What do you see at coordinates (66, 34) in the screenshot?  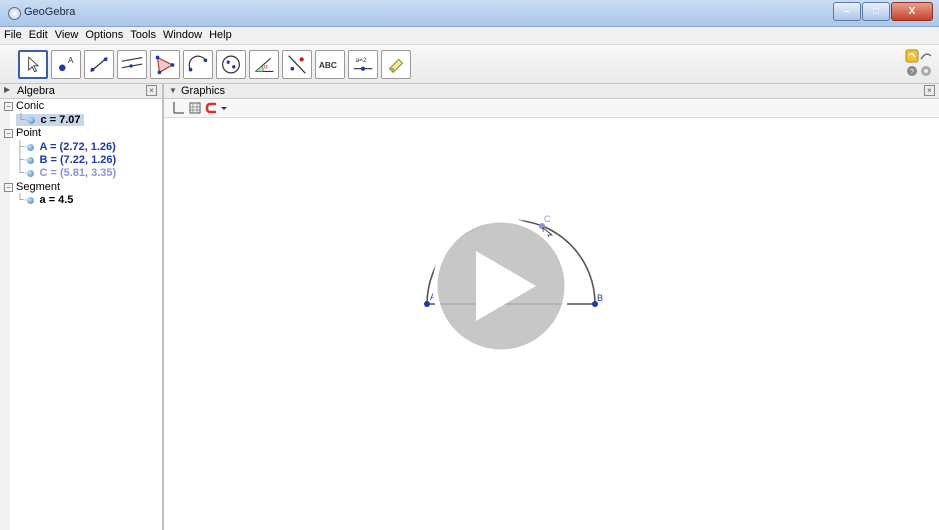 I see `menu-view: View` at bounding box center [66, 34].